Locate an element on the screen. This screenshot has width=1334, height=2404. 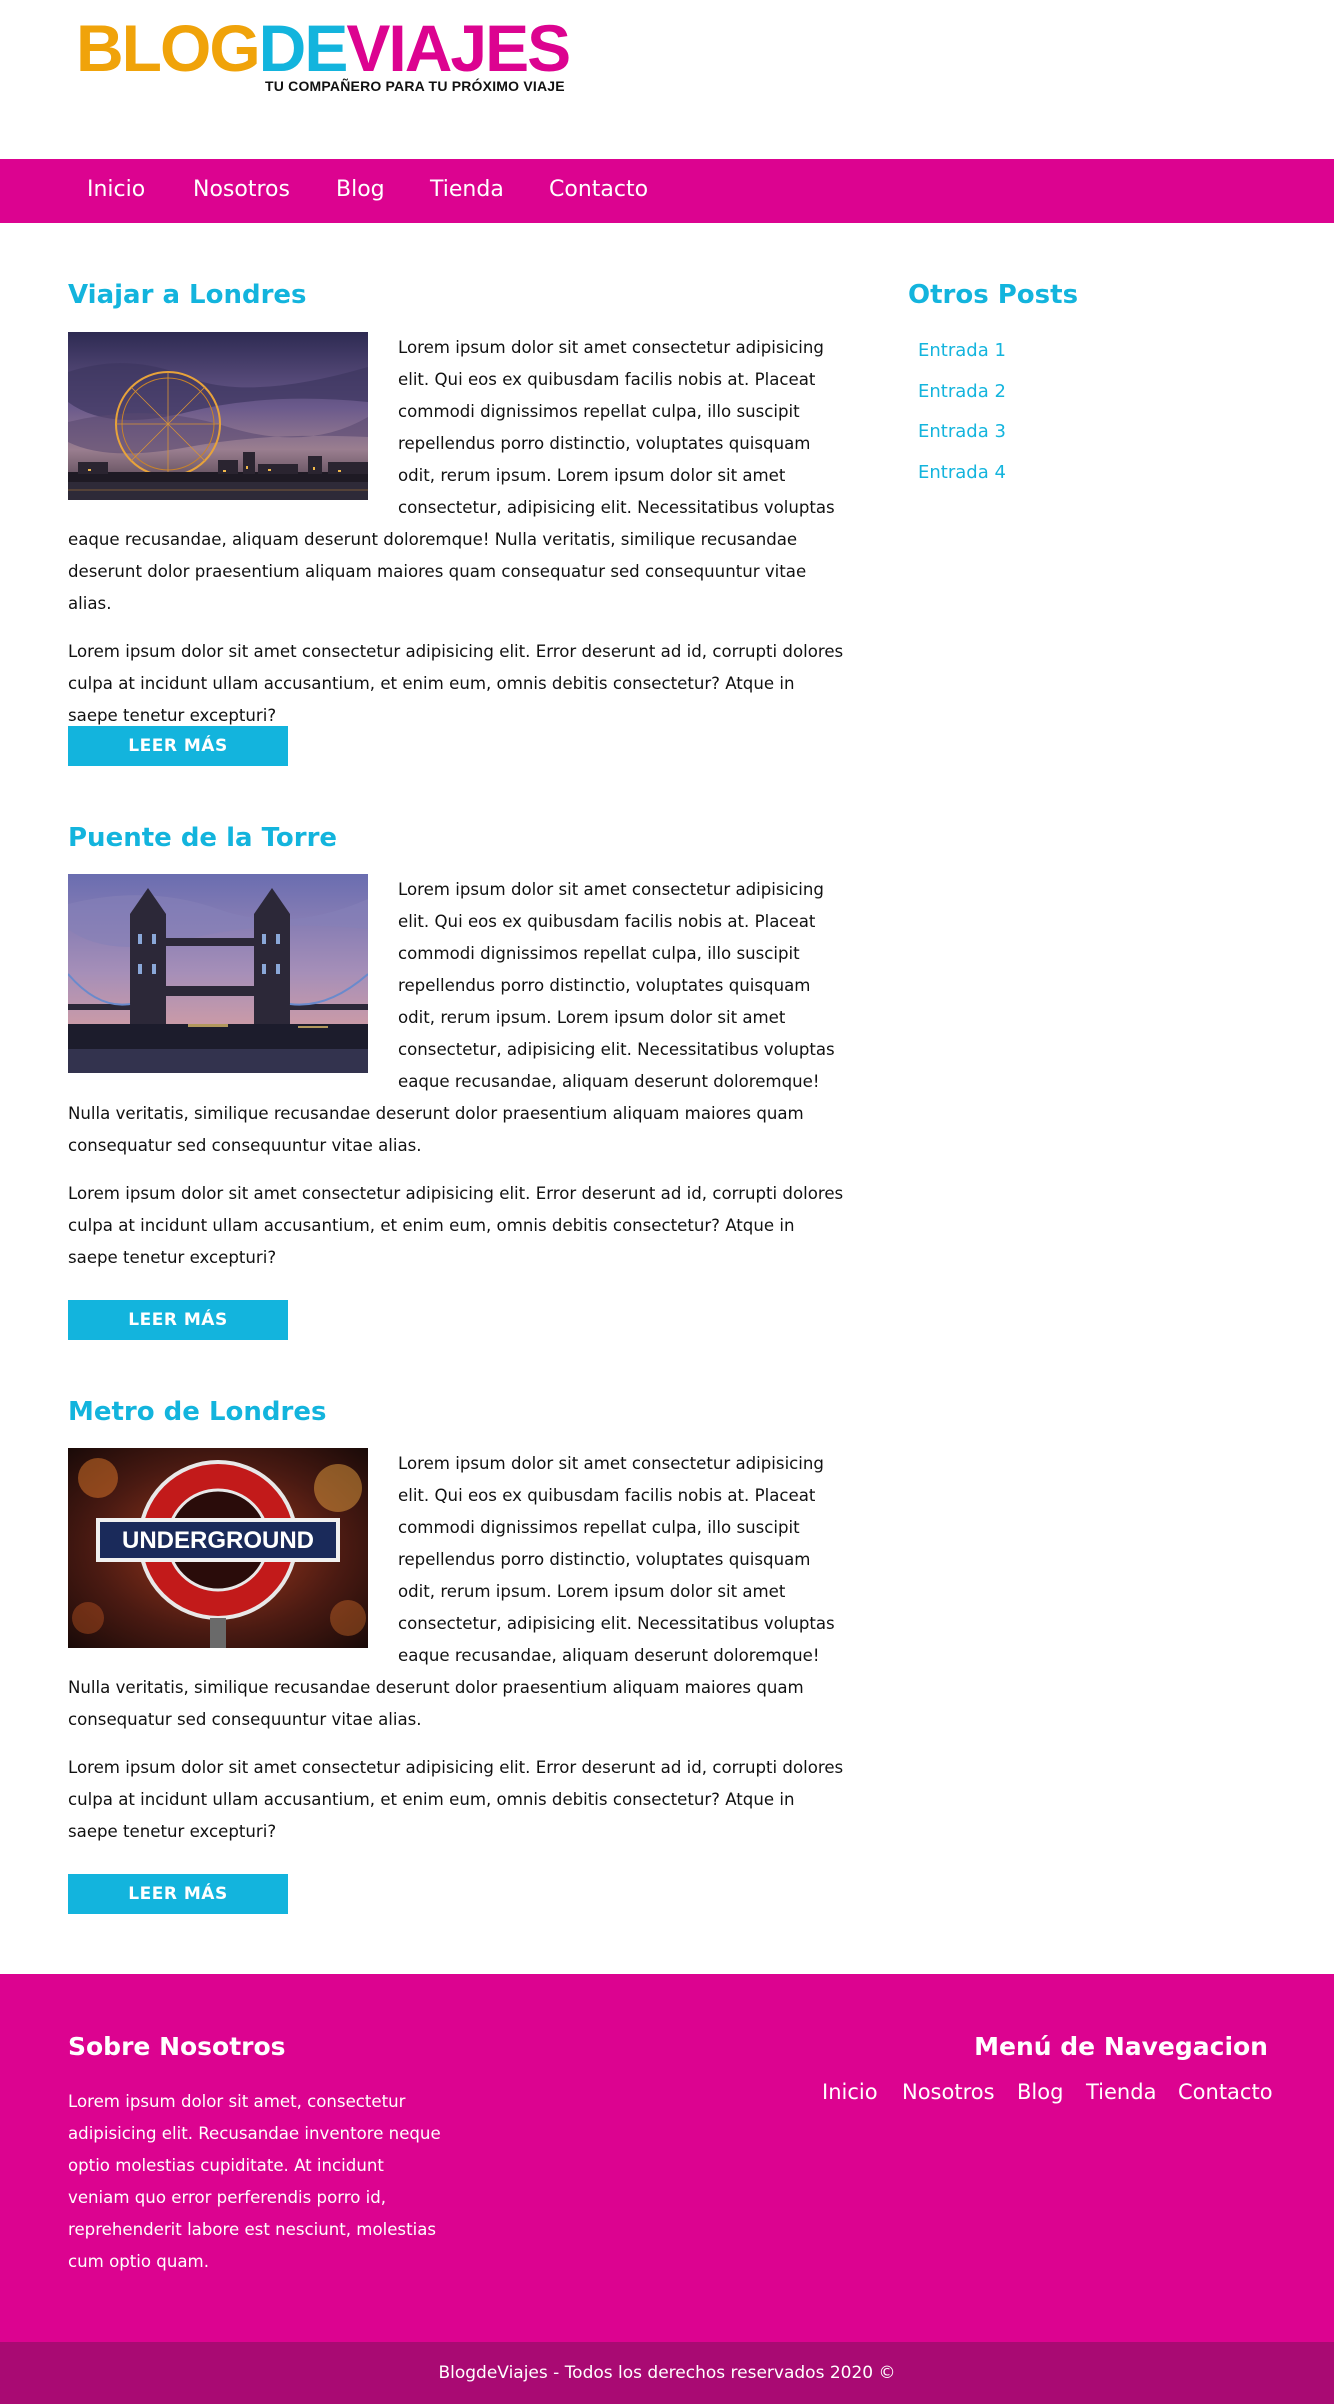
sidebar-link-entrada-2: Entrada 2 is located at coordinates (962, 391).